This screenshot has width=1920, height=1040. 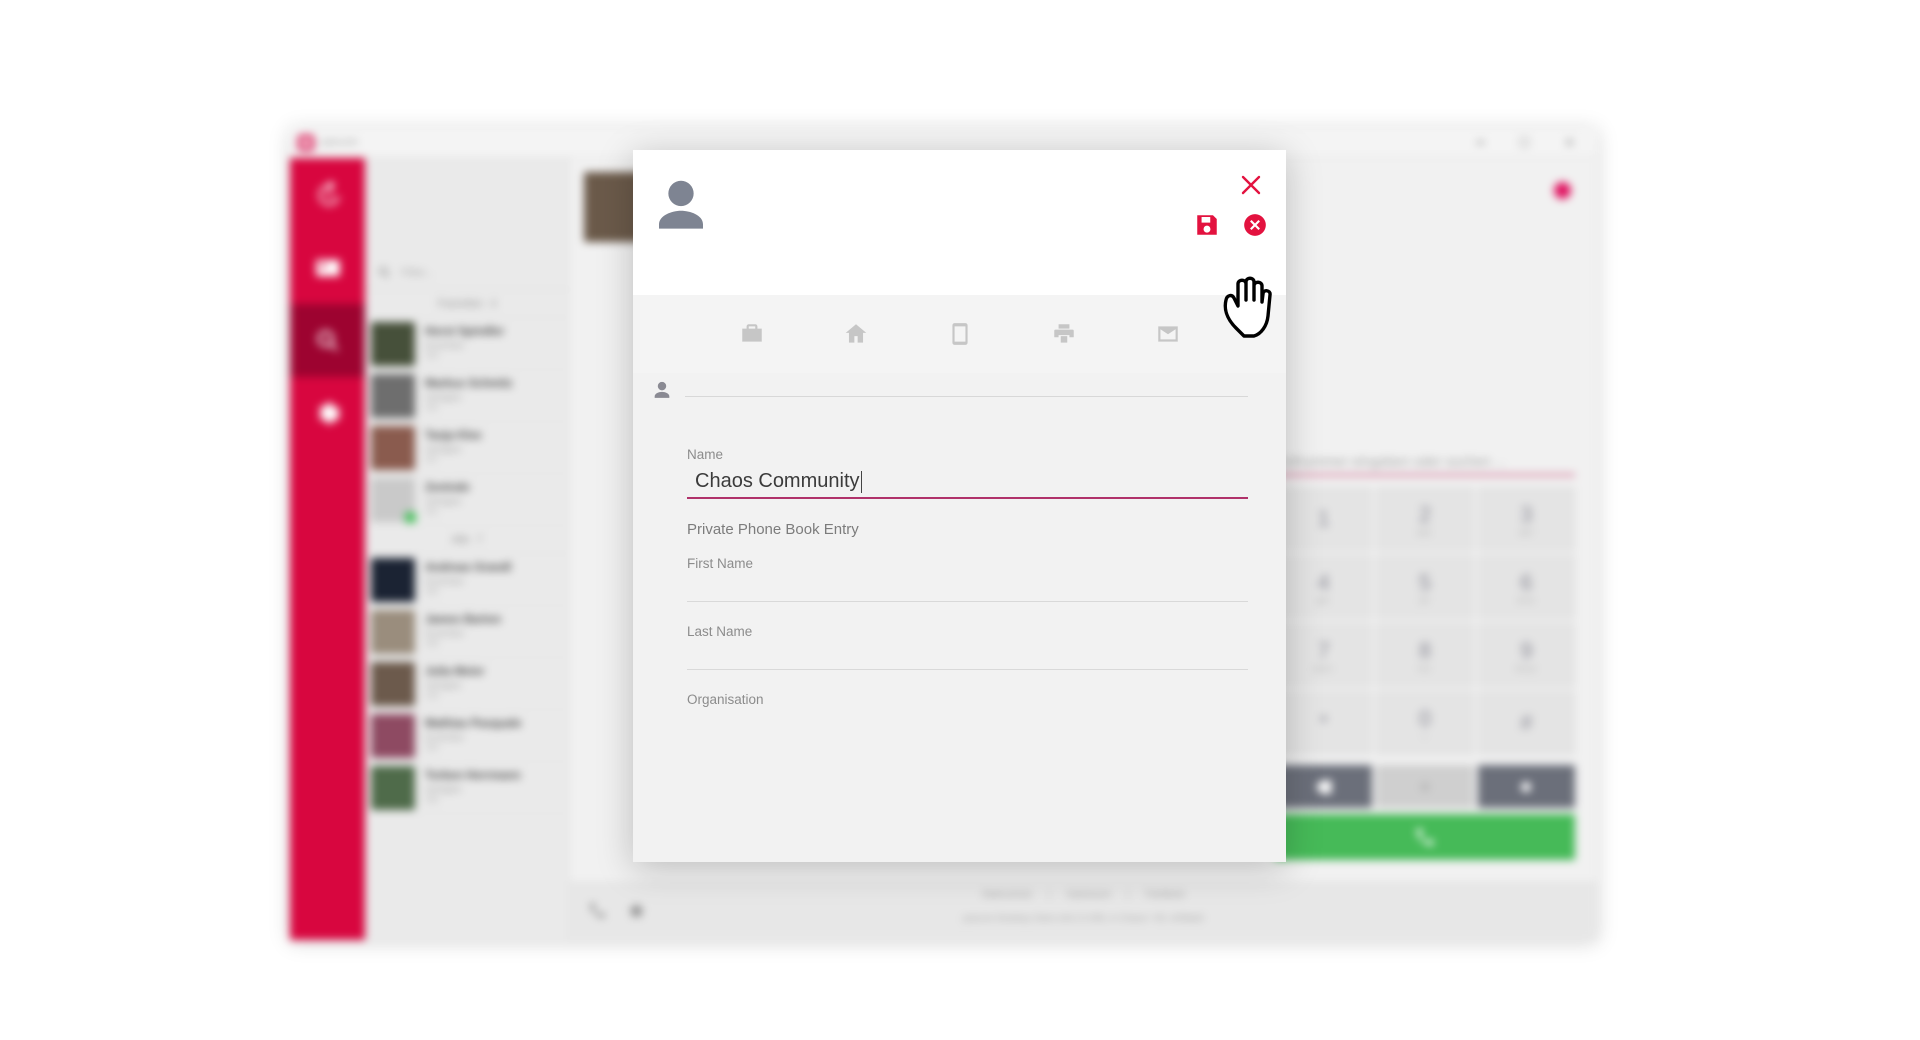 I want to click on field-organisation: Organisation, so click(x=959, y=714).